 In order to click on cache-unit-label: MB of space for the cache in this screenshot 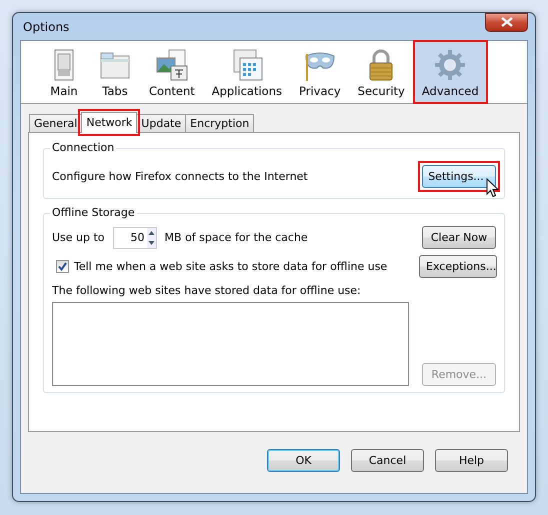, I will do `click(236, 237)`.